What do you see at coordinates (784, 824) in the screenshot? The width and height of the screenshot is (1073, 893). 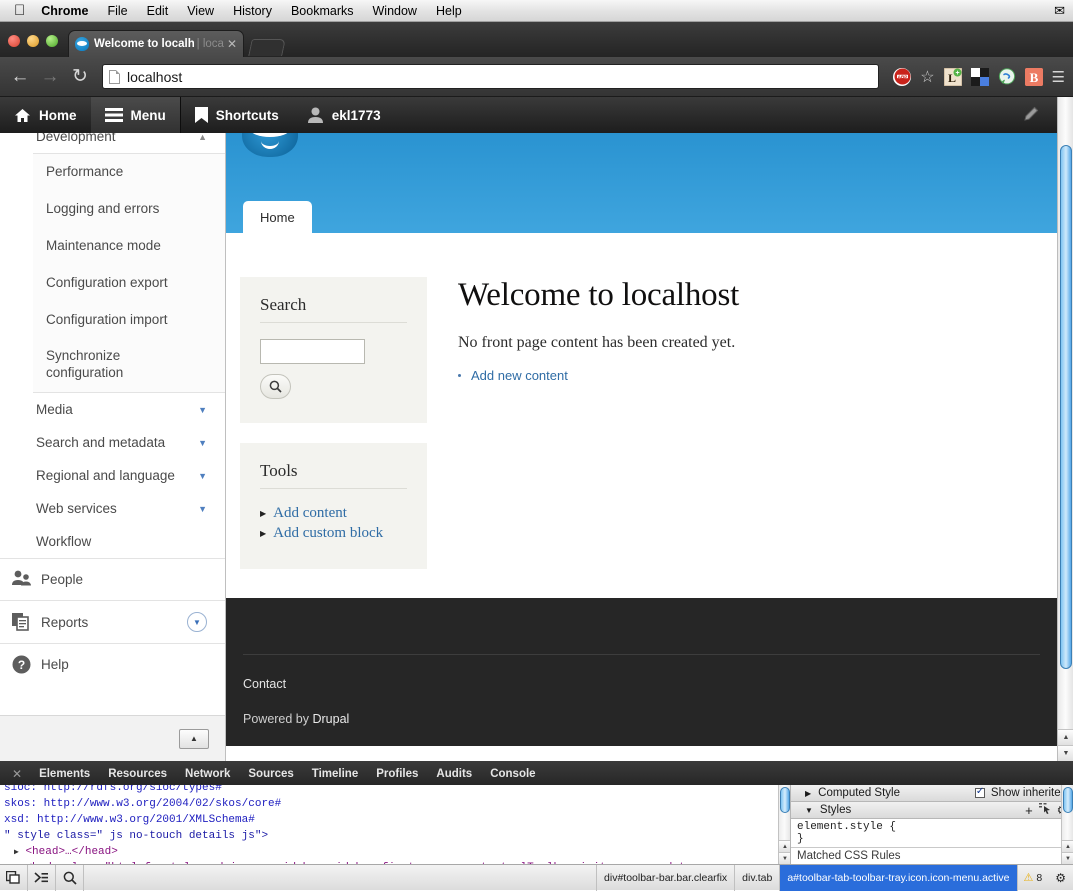 I see `dom-scrollbar: ▲ ▼` at bounding box center [784, 824].